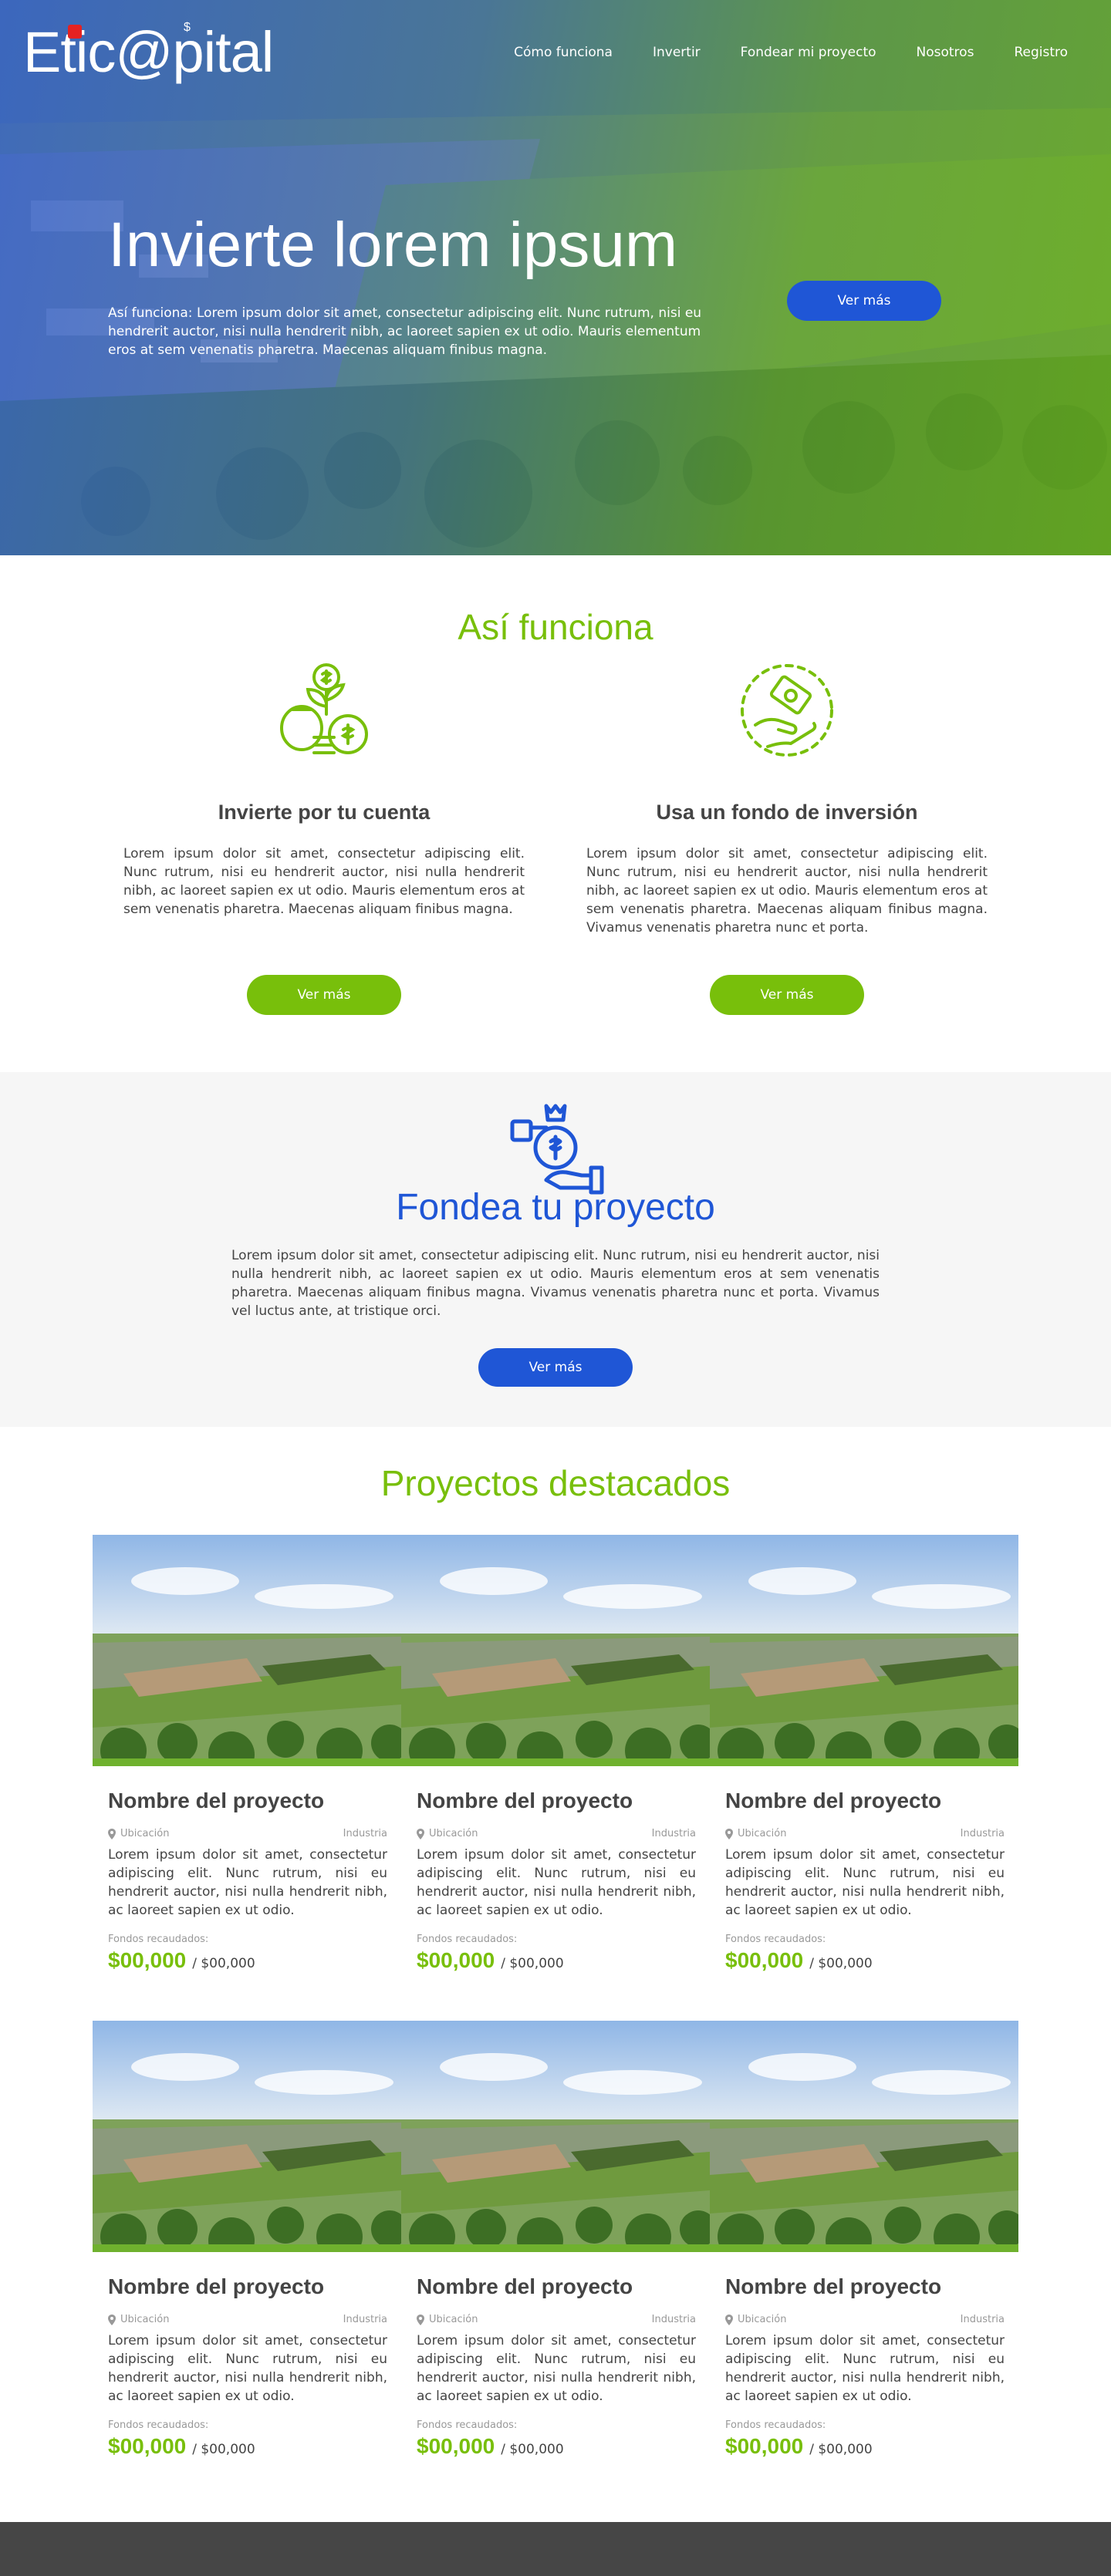  Describe the element at coordinates (945, 52) in the screenshot. I see `nav-item-nosotros: Nosotros` at that location.